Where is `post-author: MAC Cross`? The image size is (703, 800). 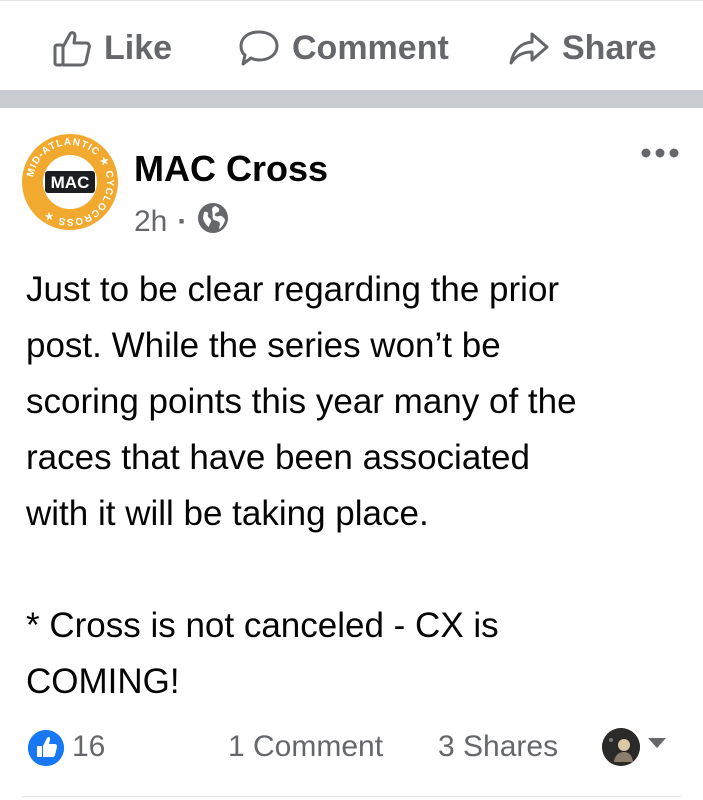 post-author: MAC Cross is located at coordinates (231, 169).